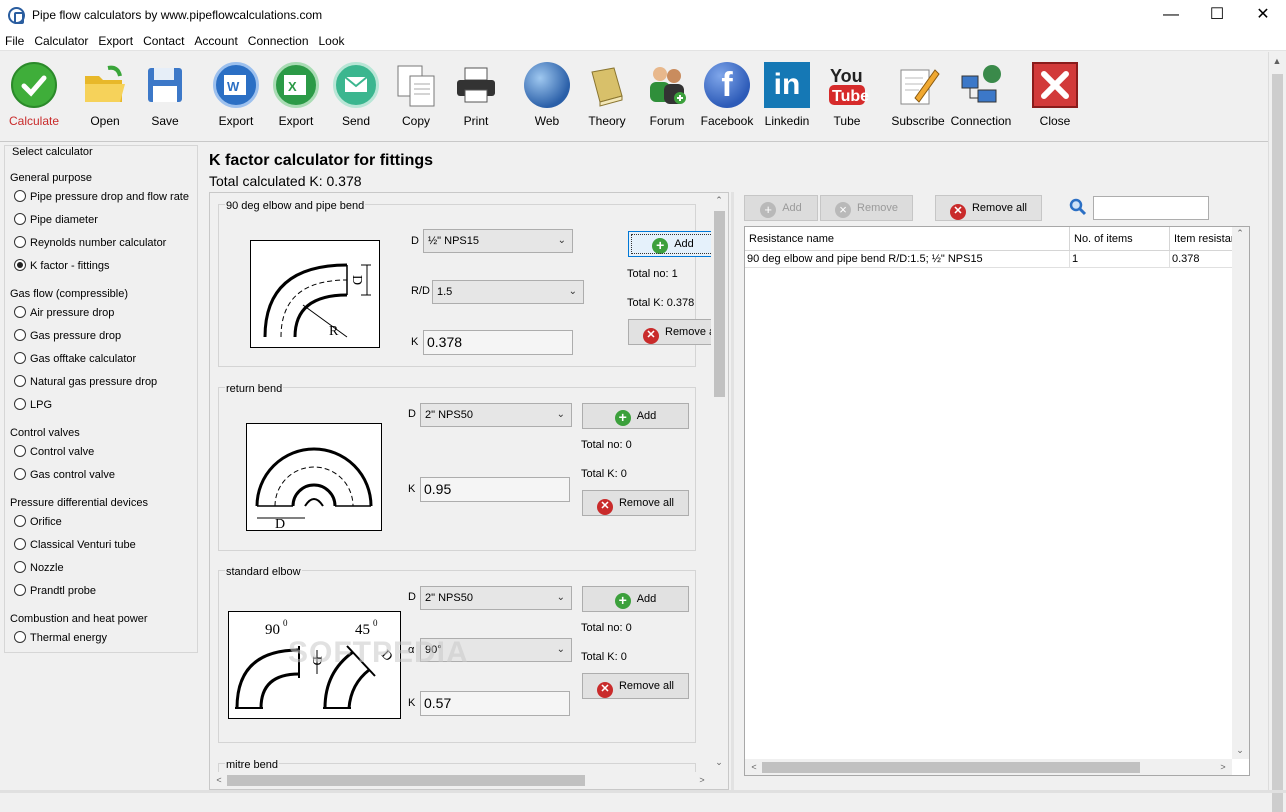 This screenshot has height=812, width=1286. What do you see at coordinates (46, 522) in the screenshot?
I see `radio-label: Orifice` at bounding box center [46, 522].